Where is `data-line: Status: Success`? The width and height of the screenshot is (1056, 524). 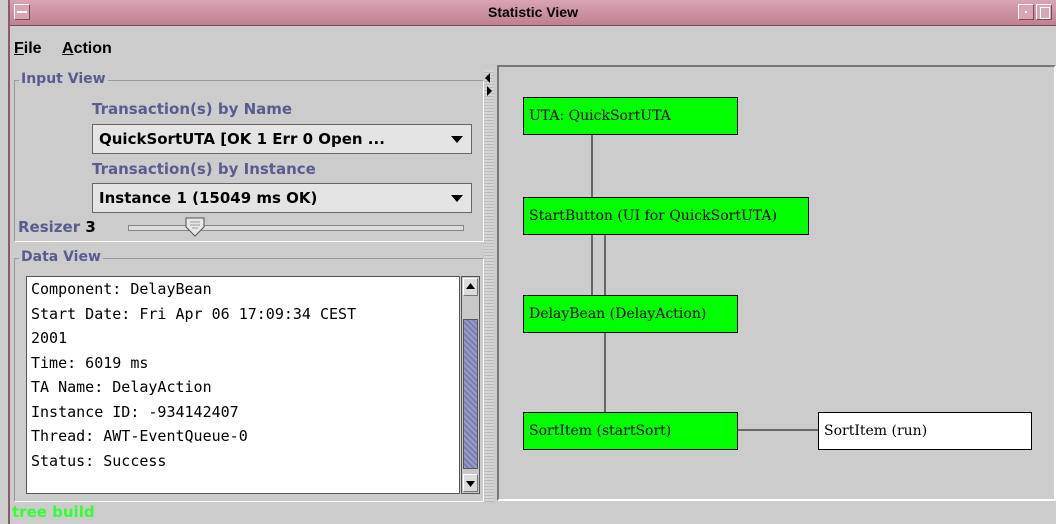 data-line: Status: Success is located at coordinates (99, 460).